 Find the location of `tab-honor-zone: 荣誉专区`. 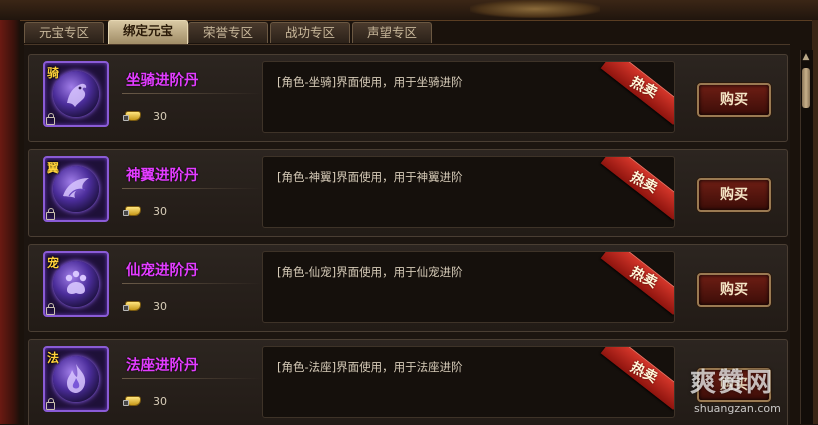

tab-honor-zone: 荣誉专区 is located at coordinates (228, 32).